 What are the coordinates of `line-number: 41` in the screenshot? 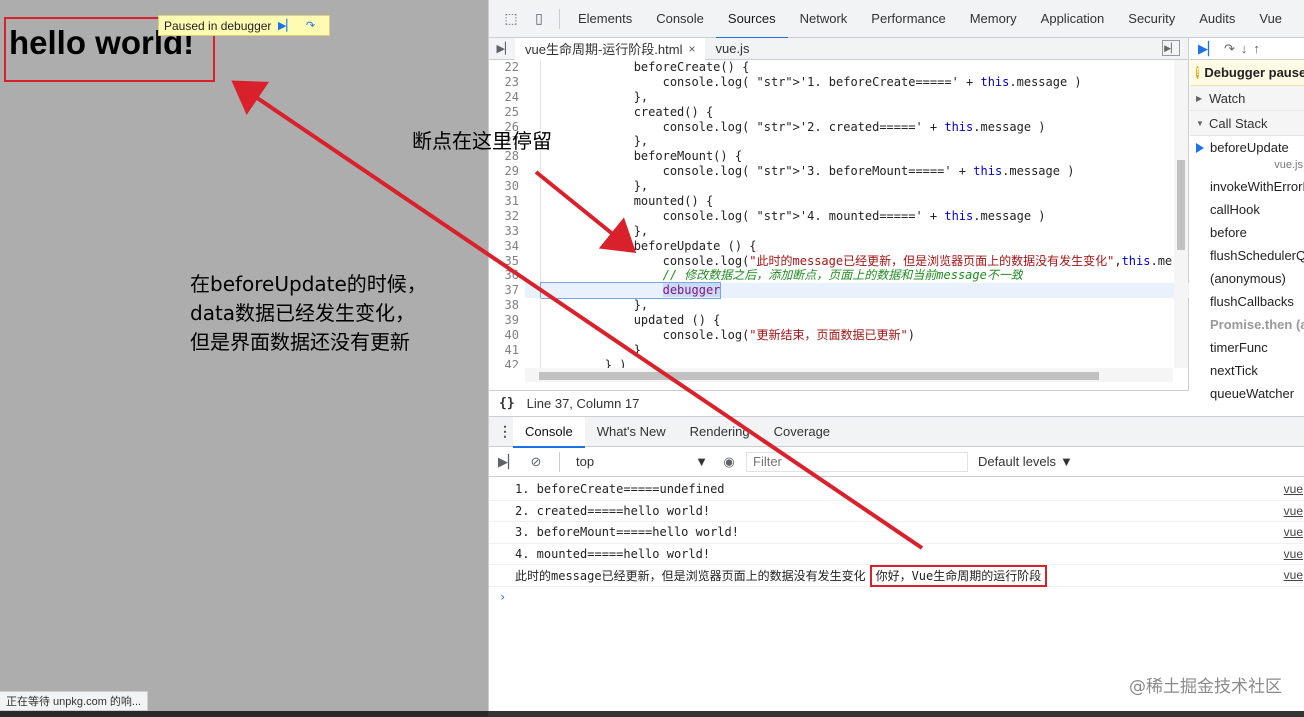 It's located at (507, 350).